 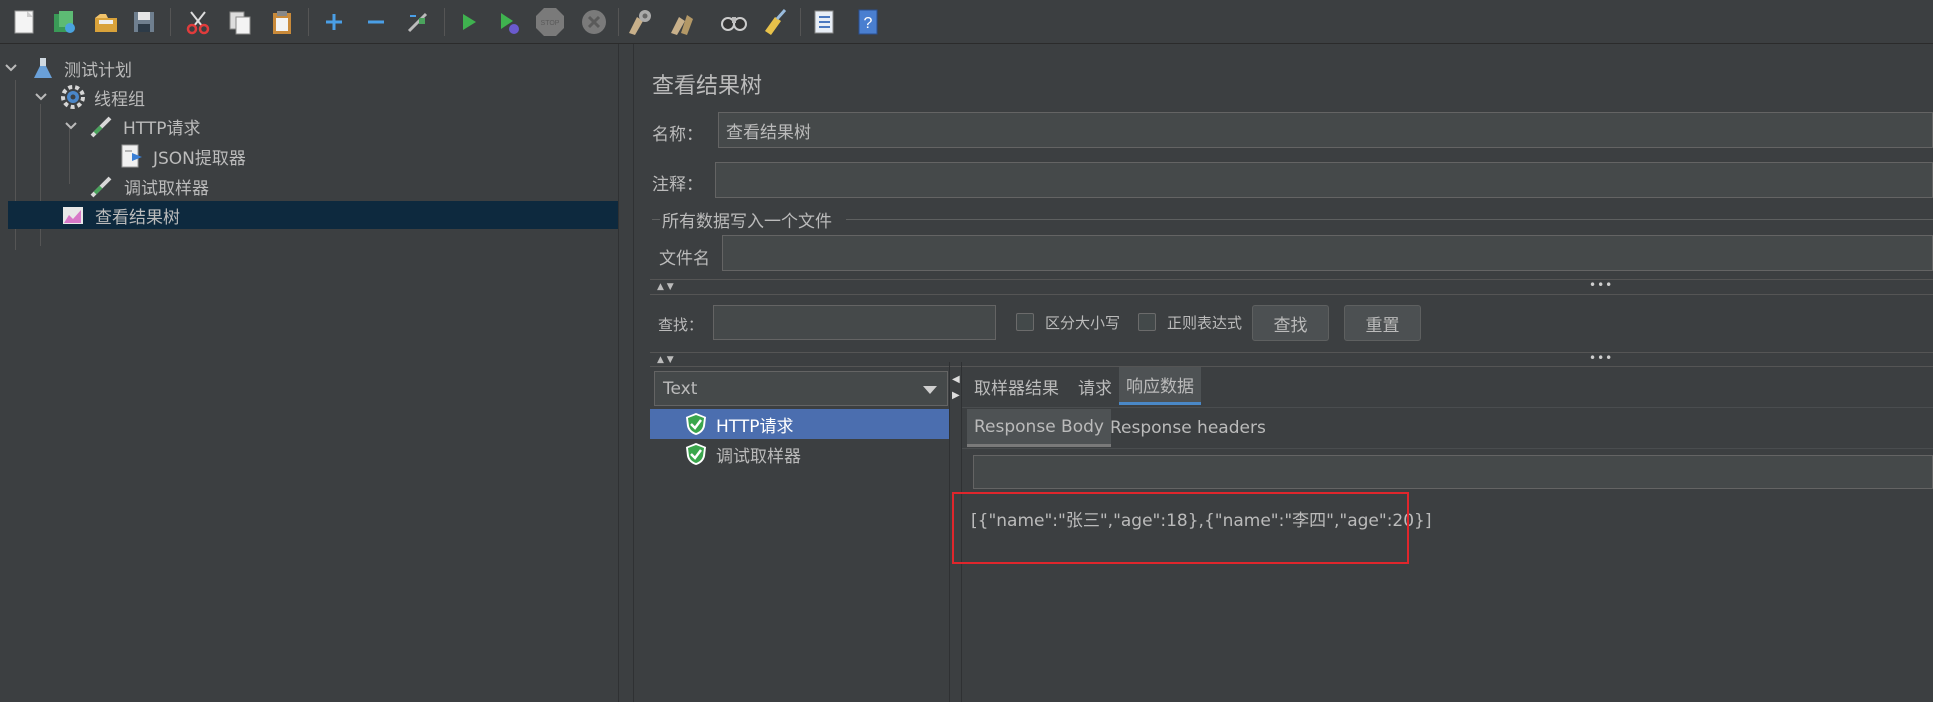 What do you see at coordinates (1039, 428) in the screenshot?
I see `tab-response-body: Response Body` at bounding box center [1039, 428].